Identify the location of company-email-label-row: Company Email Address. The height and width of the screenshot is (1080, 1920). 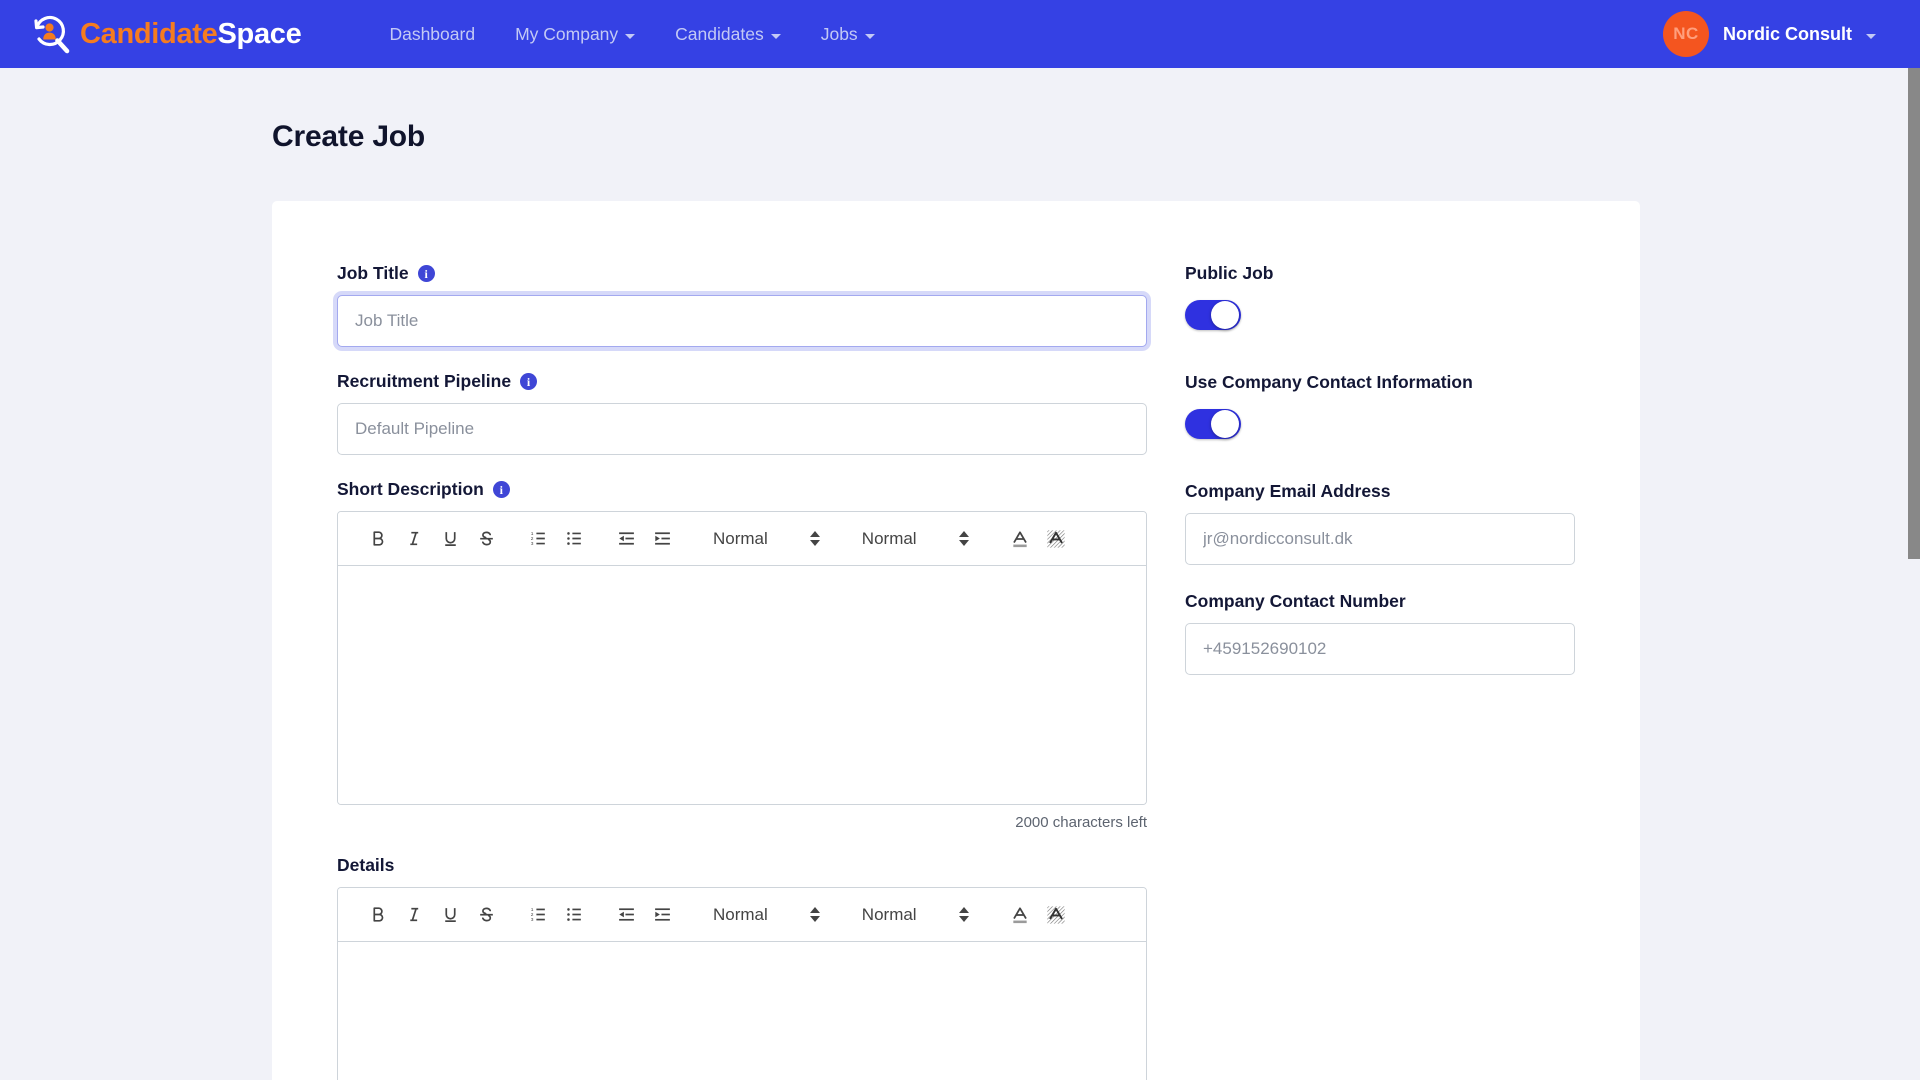
(1380, 491).